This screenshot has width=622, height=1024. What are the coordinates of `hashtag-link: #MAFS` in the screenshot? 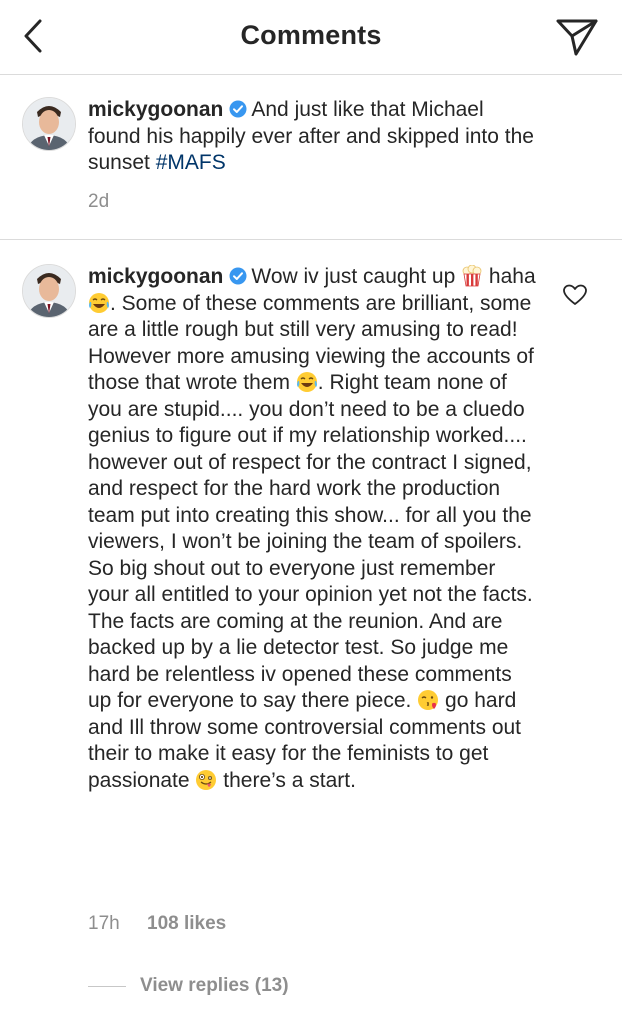 It's located at (191, 162).